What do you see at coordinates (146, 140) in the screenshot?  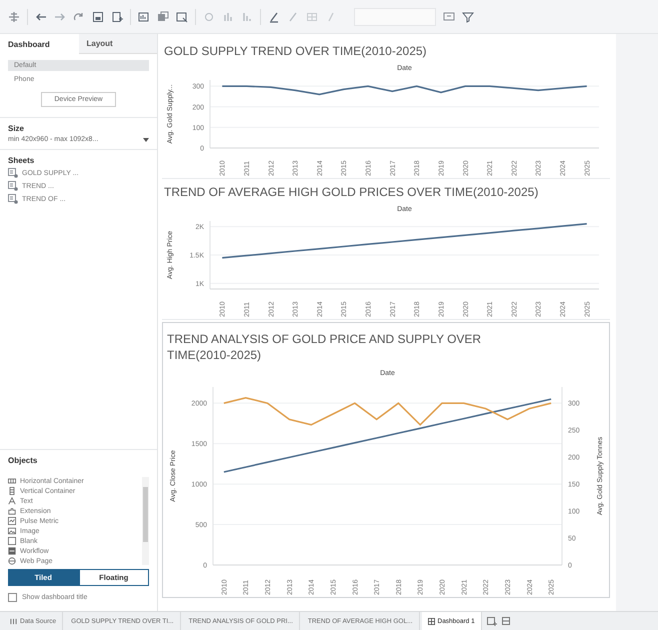 I see `caret-icon` at bounding box center [146, 140].